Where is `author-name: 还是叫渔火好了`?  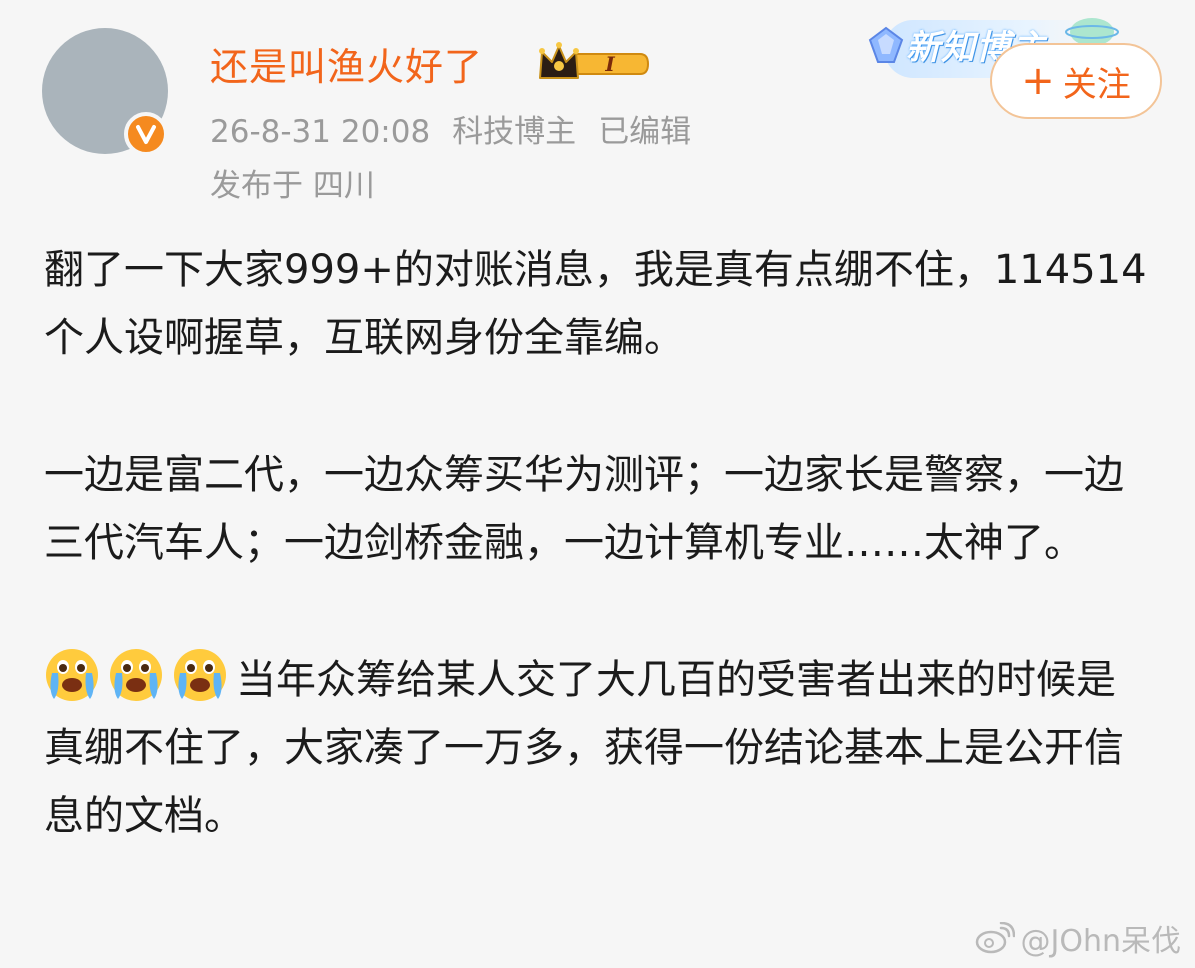
author-name: 还是叫渔火好了 is located at coordinates (346, 63).